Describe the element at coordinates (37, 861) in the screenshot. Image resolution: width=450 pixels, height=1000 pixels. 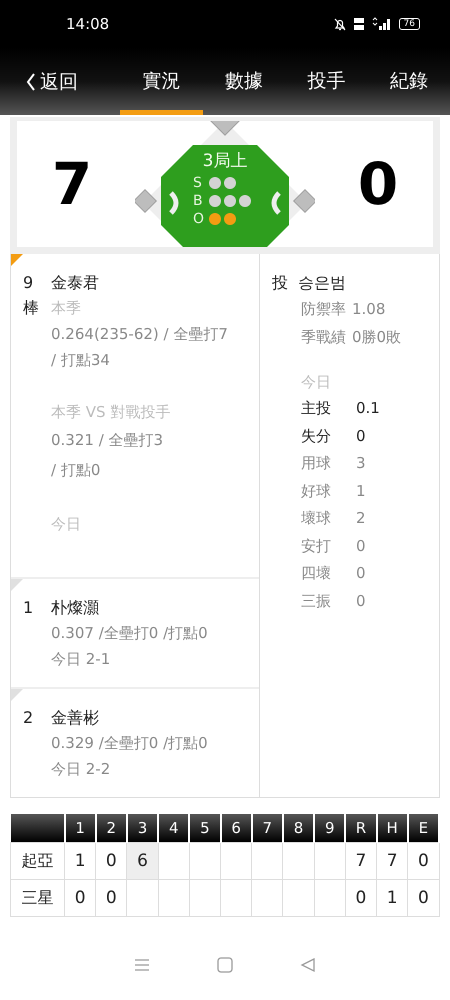
I see `team-name: 起亞` at that location.